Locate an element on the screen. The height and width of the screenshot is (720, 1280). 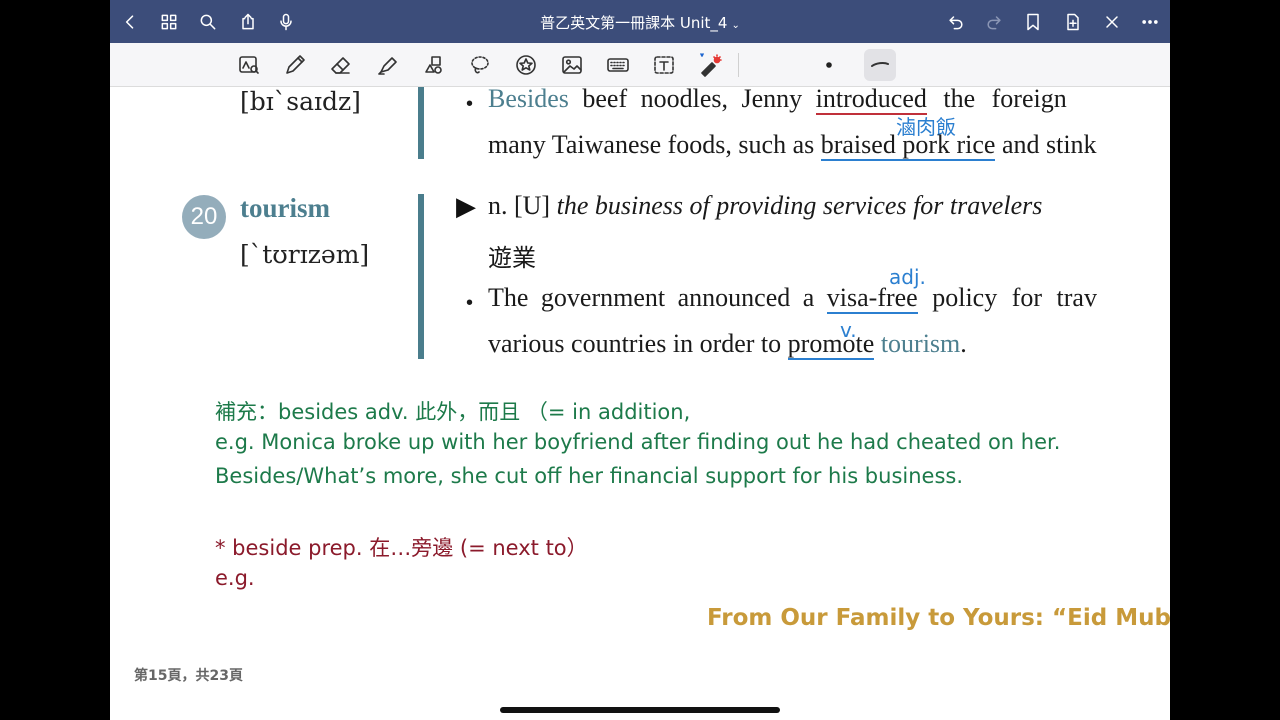
text-box-icon is located at coordinates (664, 65).